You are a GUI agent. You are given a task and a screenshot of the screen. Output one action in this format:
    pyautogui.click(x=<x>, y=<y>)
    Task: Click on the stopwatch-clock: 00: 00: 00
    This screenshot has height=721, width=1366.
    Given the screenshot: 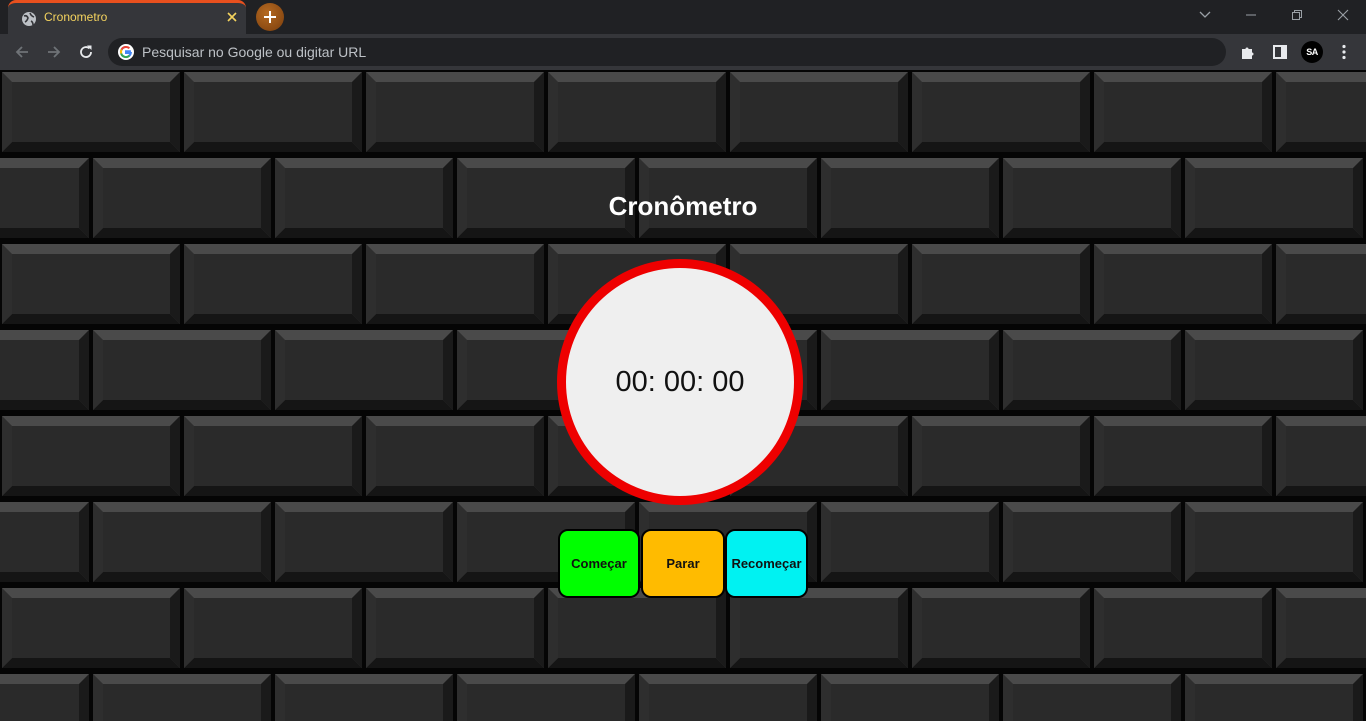 What is the action you would take?
    pyautogui.click(x=680, y=382)
    